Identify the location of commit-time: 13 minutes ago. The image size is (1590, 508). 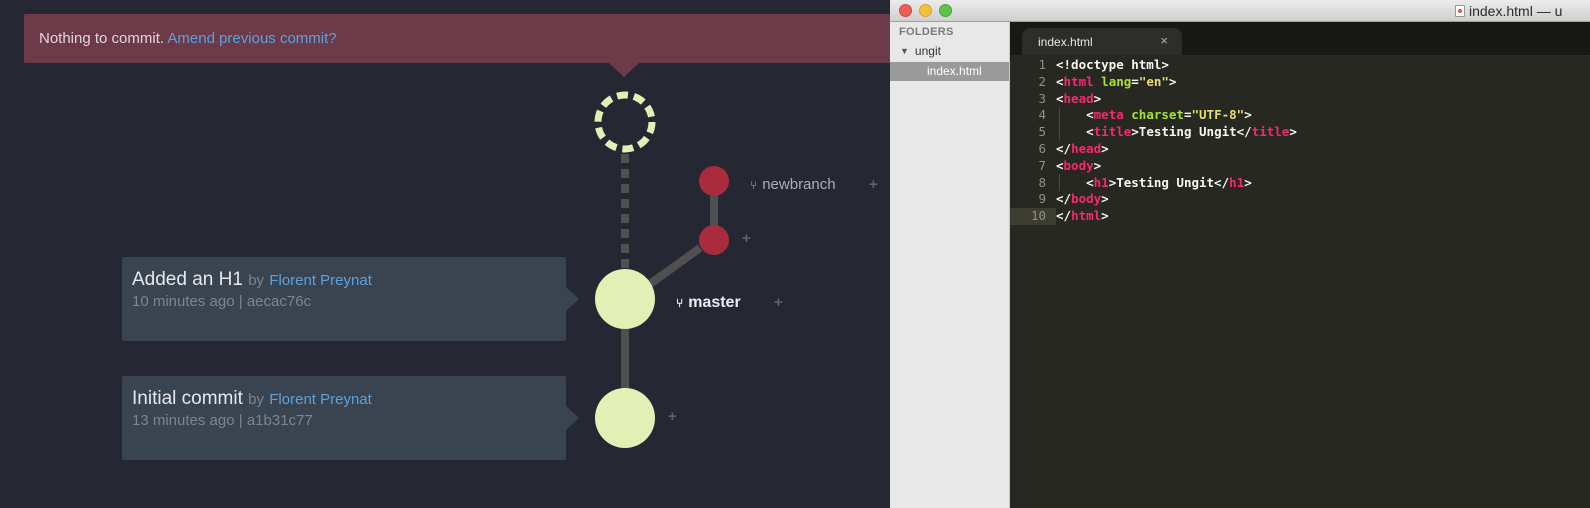
(183, 420).